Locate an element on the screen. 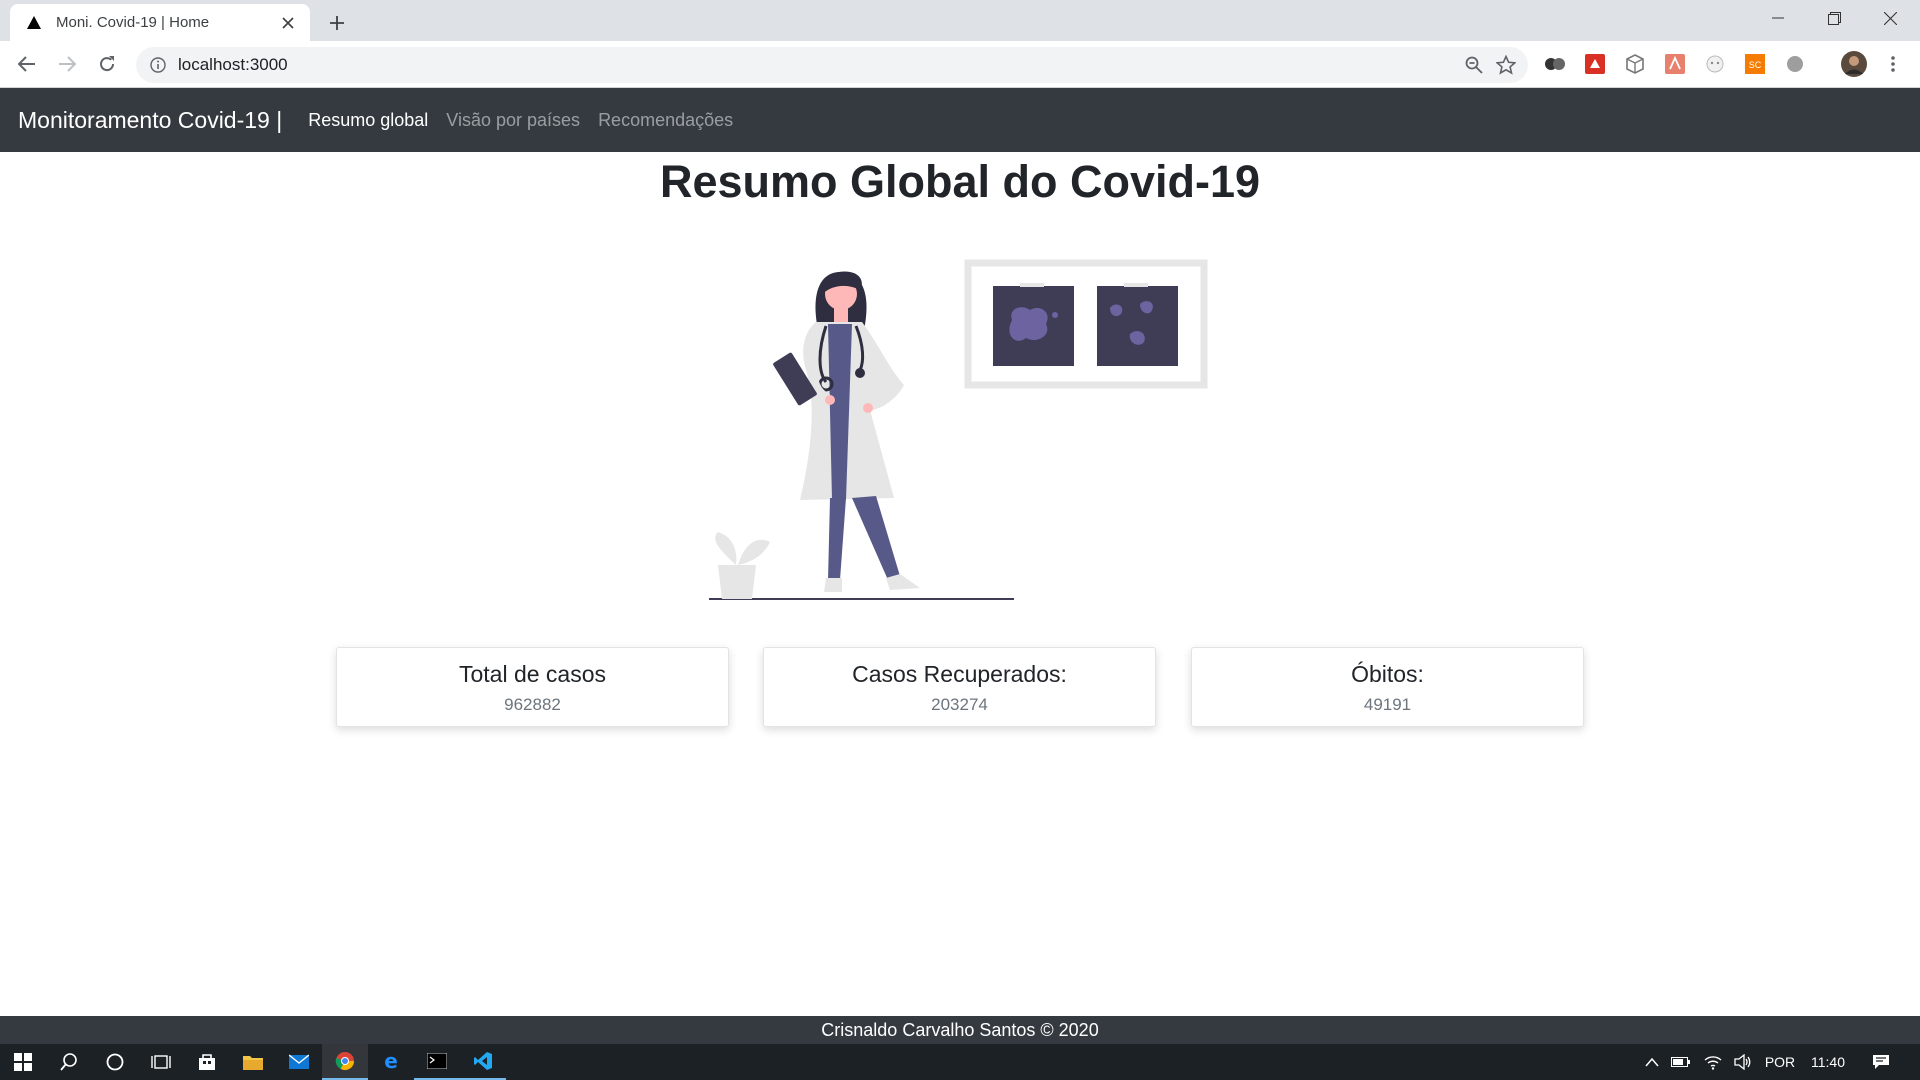  extension-pdf-icon is located at coordinates (1675, 64).